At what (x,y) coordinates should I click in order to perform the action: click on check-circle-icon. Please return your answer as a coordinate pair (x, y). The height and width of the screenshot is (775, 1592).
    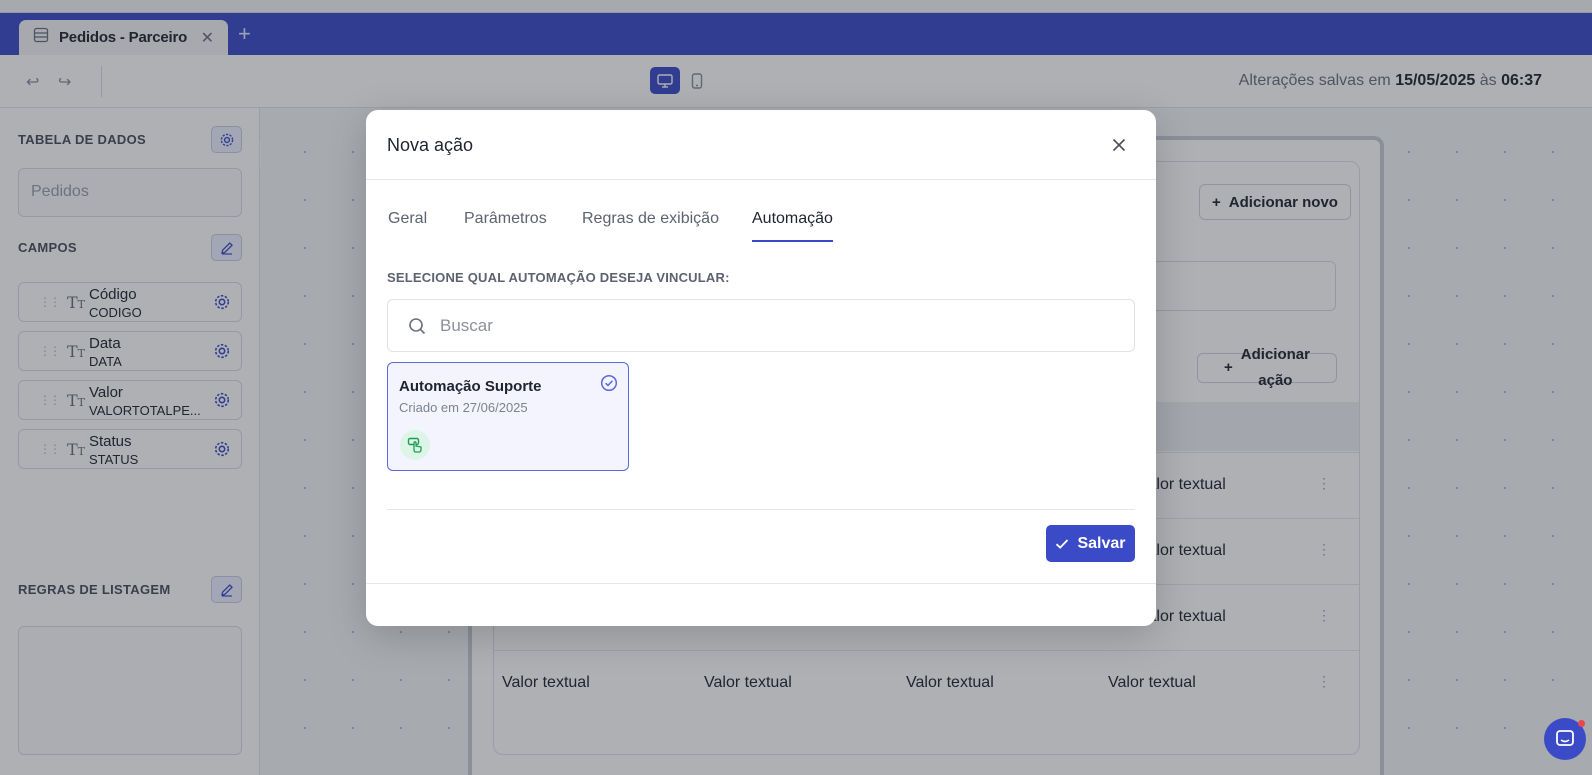
    Looking at the image, I should click on (609, 383).